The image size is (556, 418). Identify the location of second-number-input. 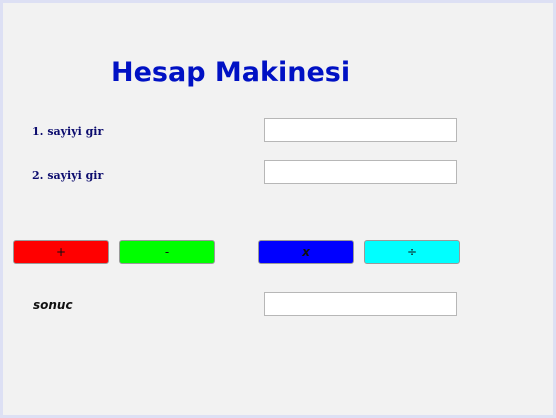
(360, 172).